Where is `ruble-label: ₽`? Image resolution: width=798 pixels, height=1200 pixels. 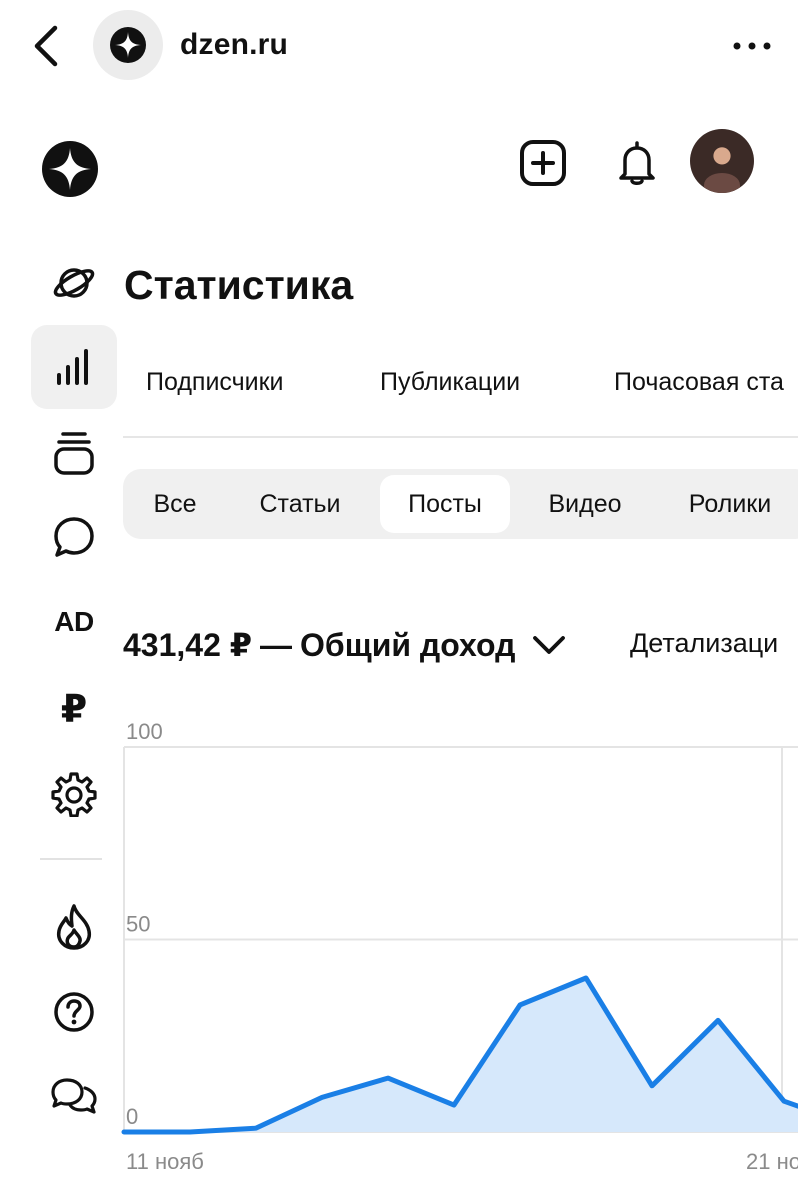 ruble-label: ₽ is located at coordinates (74, 709).